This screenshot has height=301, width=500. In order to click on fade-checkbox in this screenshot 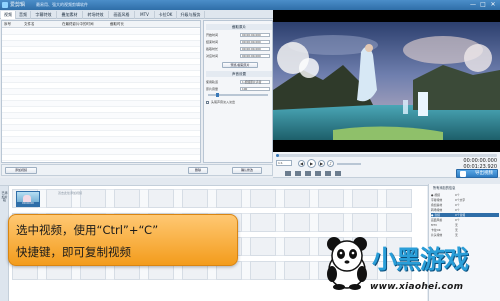, I will do `click(207, 102)`.